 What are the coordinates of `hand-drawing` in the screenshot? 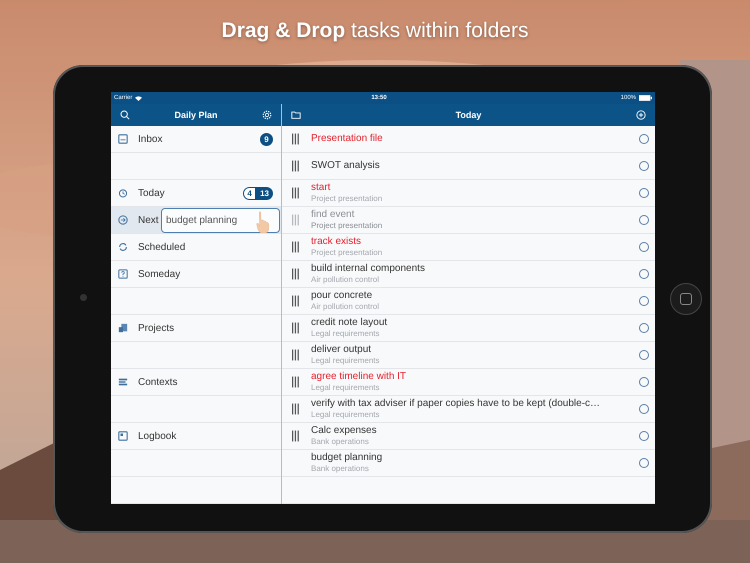 It's located at (263, 222).